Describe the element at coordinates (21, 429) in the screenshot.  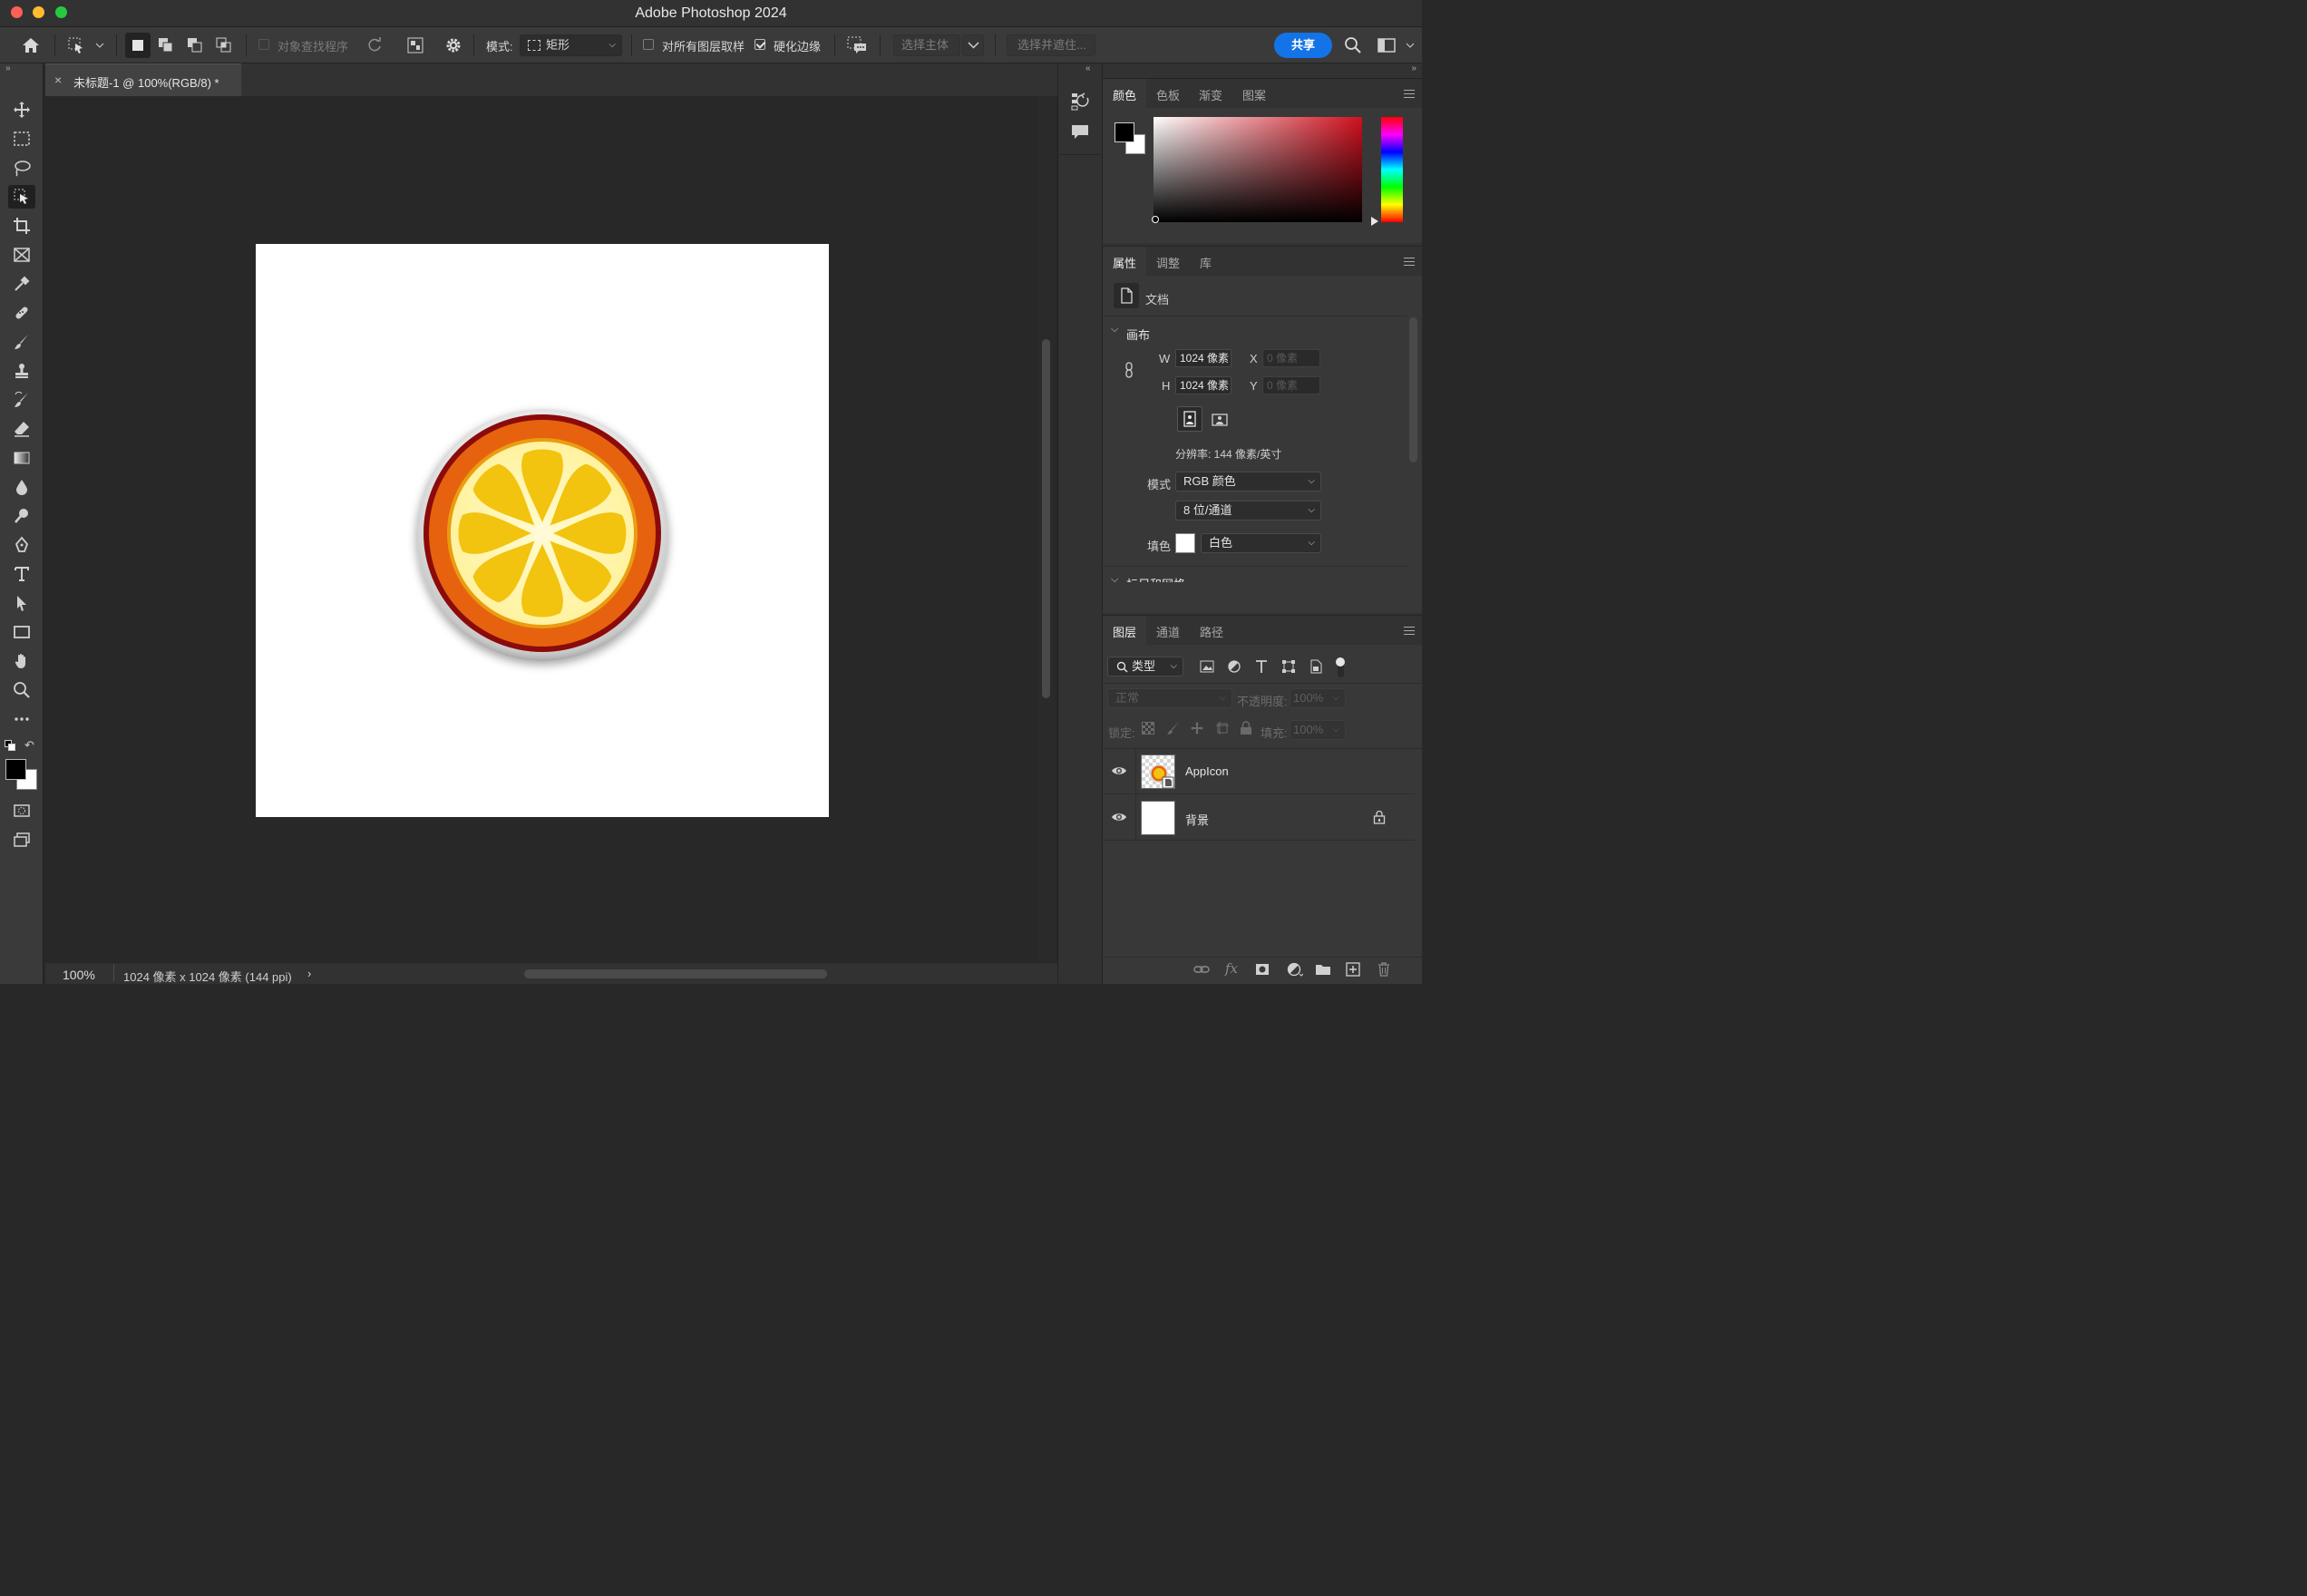
I see `eraser-tool-icon` at that location.